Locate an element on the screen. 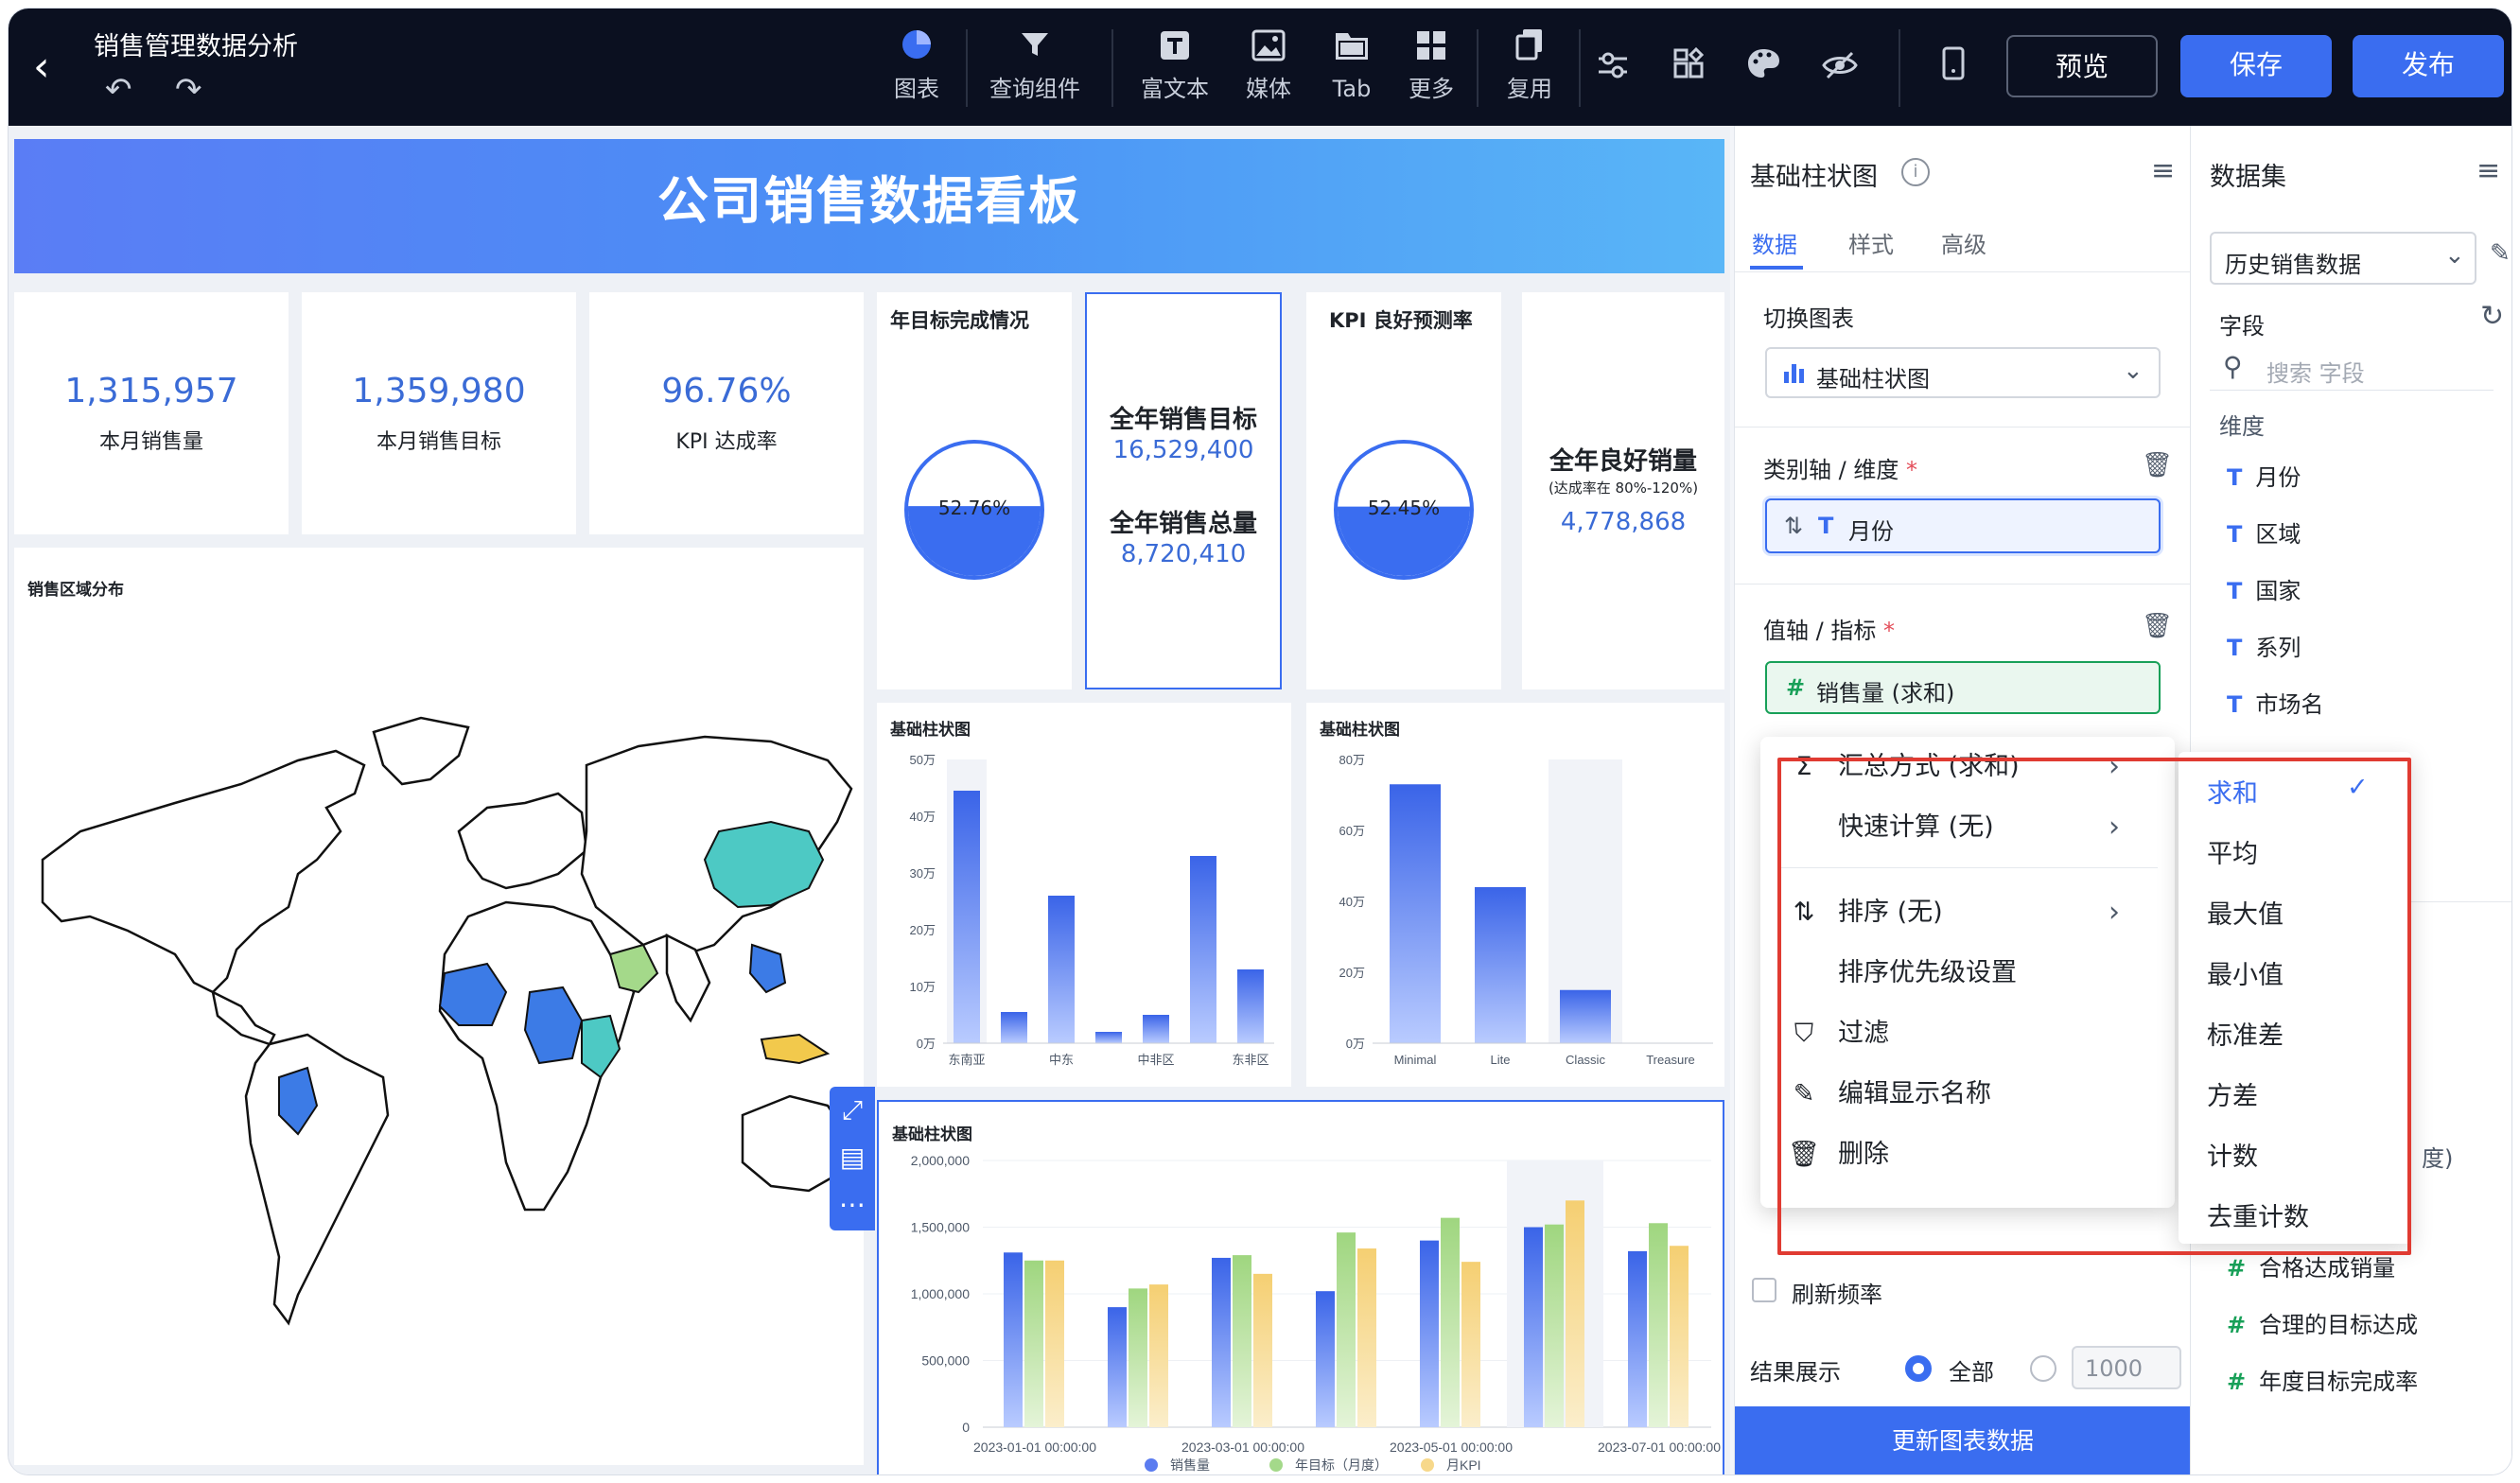 Image resolution: width=2520 pixels, height=1483 pixels. back-icon: ‹ is located at coordinates (52, 67).